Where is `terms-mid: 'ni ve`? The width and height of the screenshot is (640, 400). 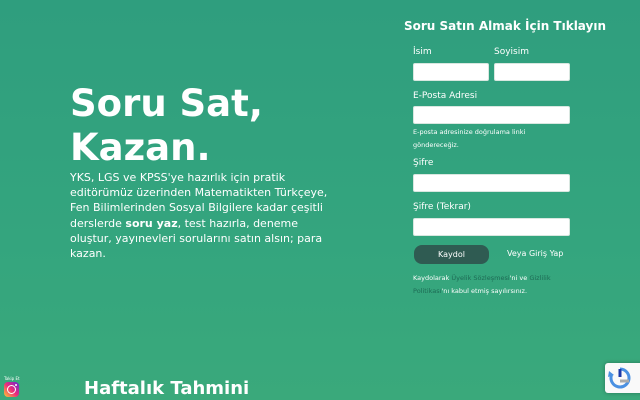
terms-mid: 'ni ve is located at coordinates (519, 278).